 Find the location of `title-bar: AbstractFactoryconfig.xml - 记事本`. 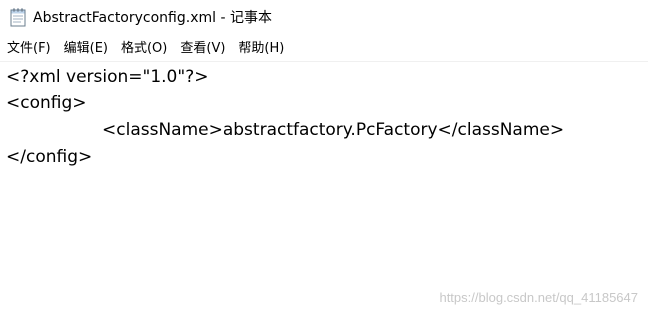

title-bar: AbstractFactoryconfig.xml - 记事本 is located at coordinates (324, 18).